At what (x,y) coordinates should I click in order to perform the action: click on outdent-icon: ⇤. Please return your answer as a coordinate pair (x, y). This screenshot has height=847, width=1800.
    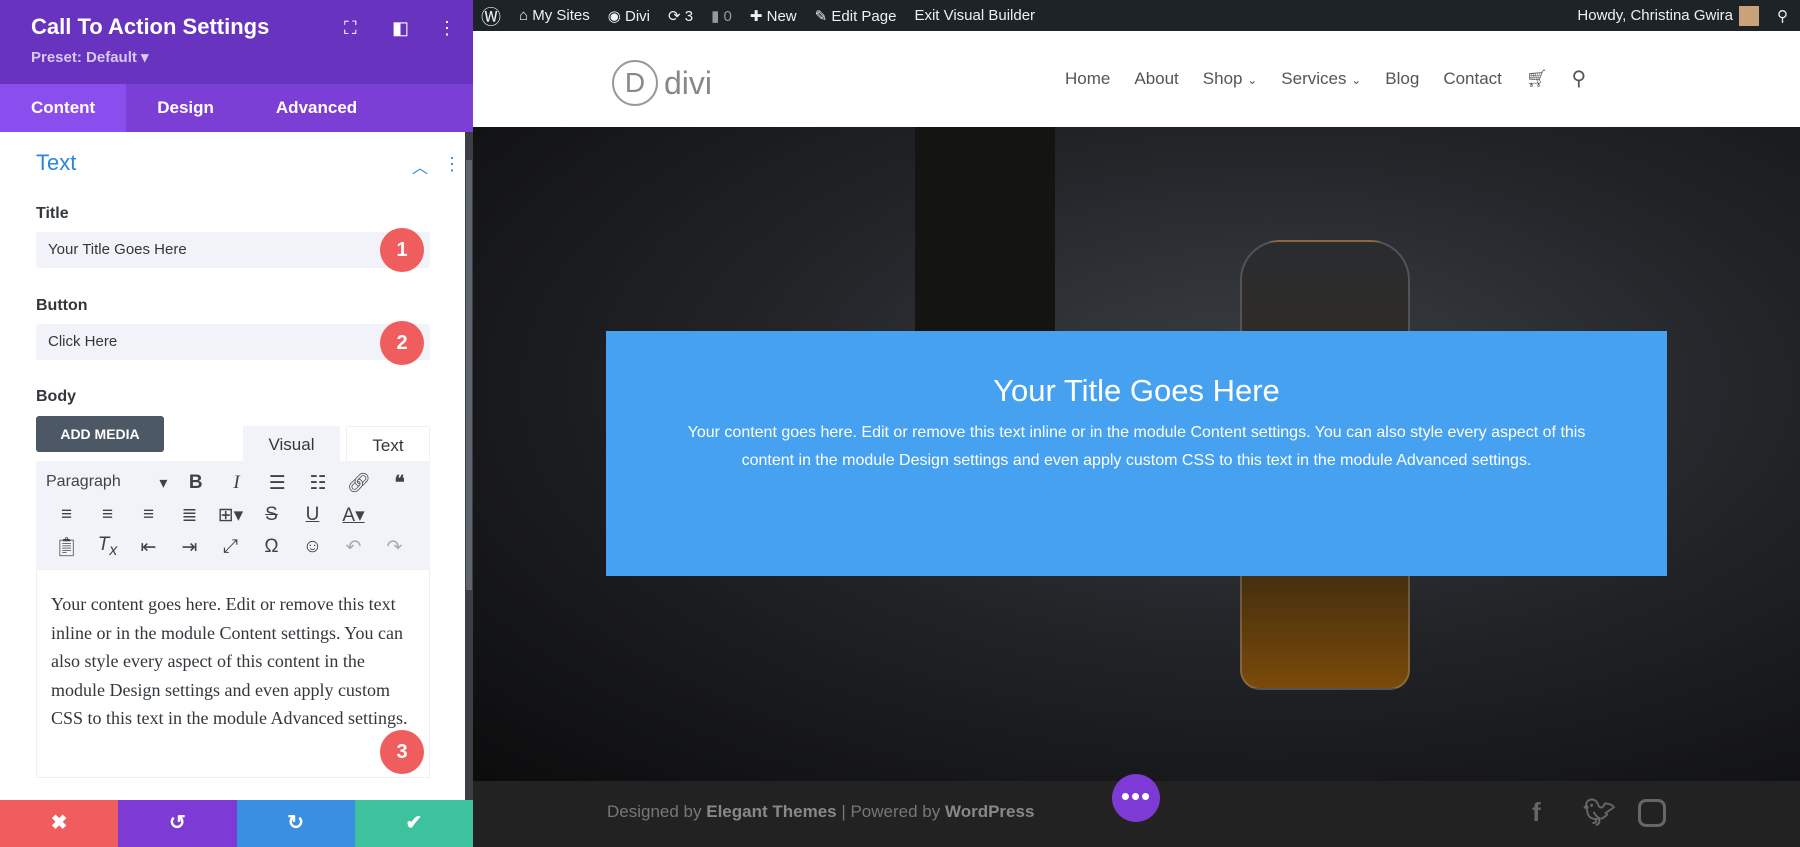
    Looking at the image, I should click on (148, 547).